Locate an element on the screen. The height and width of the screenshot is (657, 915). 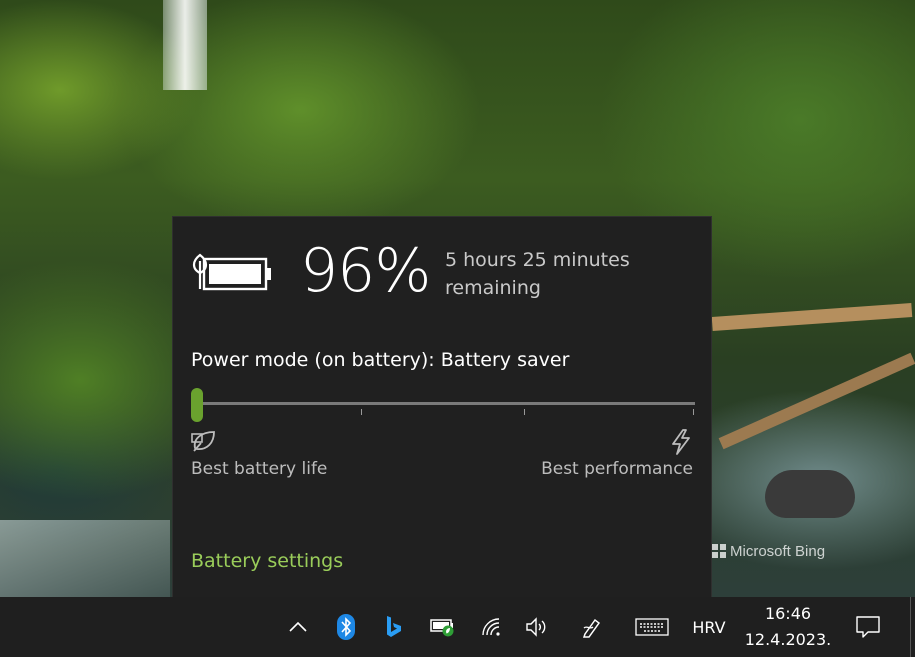
wifi-icon is located at coordinates (491, 627).